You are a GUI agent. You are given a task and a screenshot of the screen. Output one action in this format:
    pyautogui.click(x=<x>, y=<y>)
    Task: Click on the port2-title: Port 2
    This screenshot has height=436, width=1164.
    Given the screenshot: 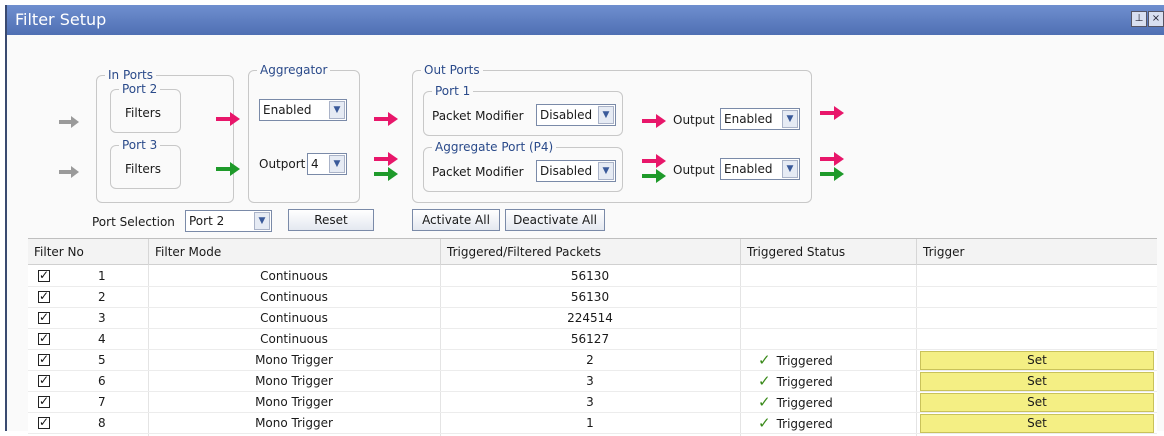 What is the action you would take?
    pyautogui.click(x=140, y=89)
    